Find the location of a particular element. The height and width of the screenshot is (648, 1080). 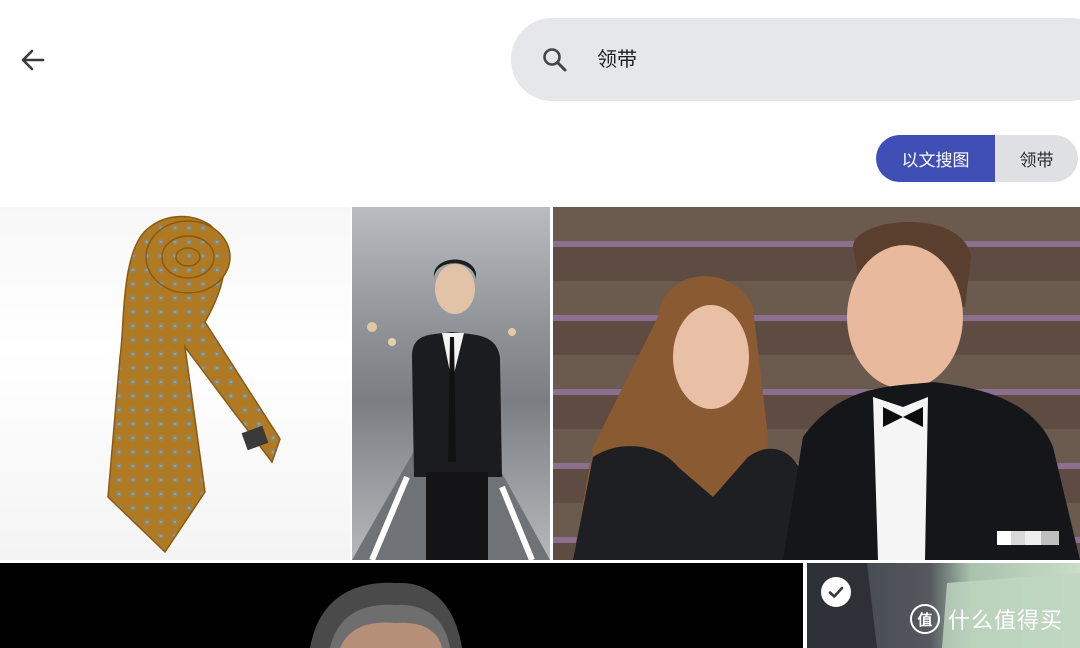

checkmark-icon is located at coordinates (836, 592).